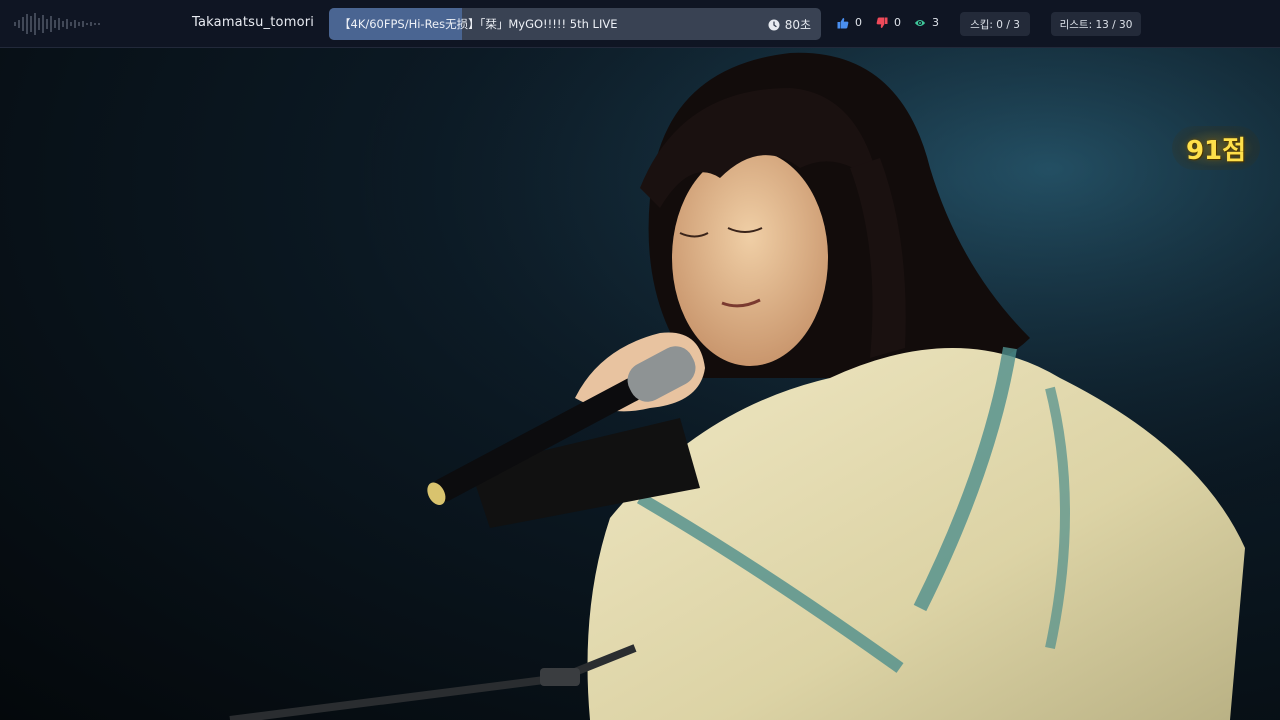  Describe the element at coordinates (797, 25) in the screenshot. I see `timer-value: 80초` at that location.